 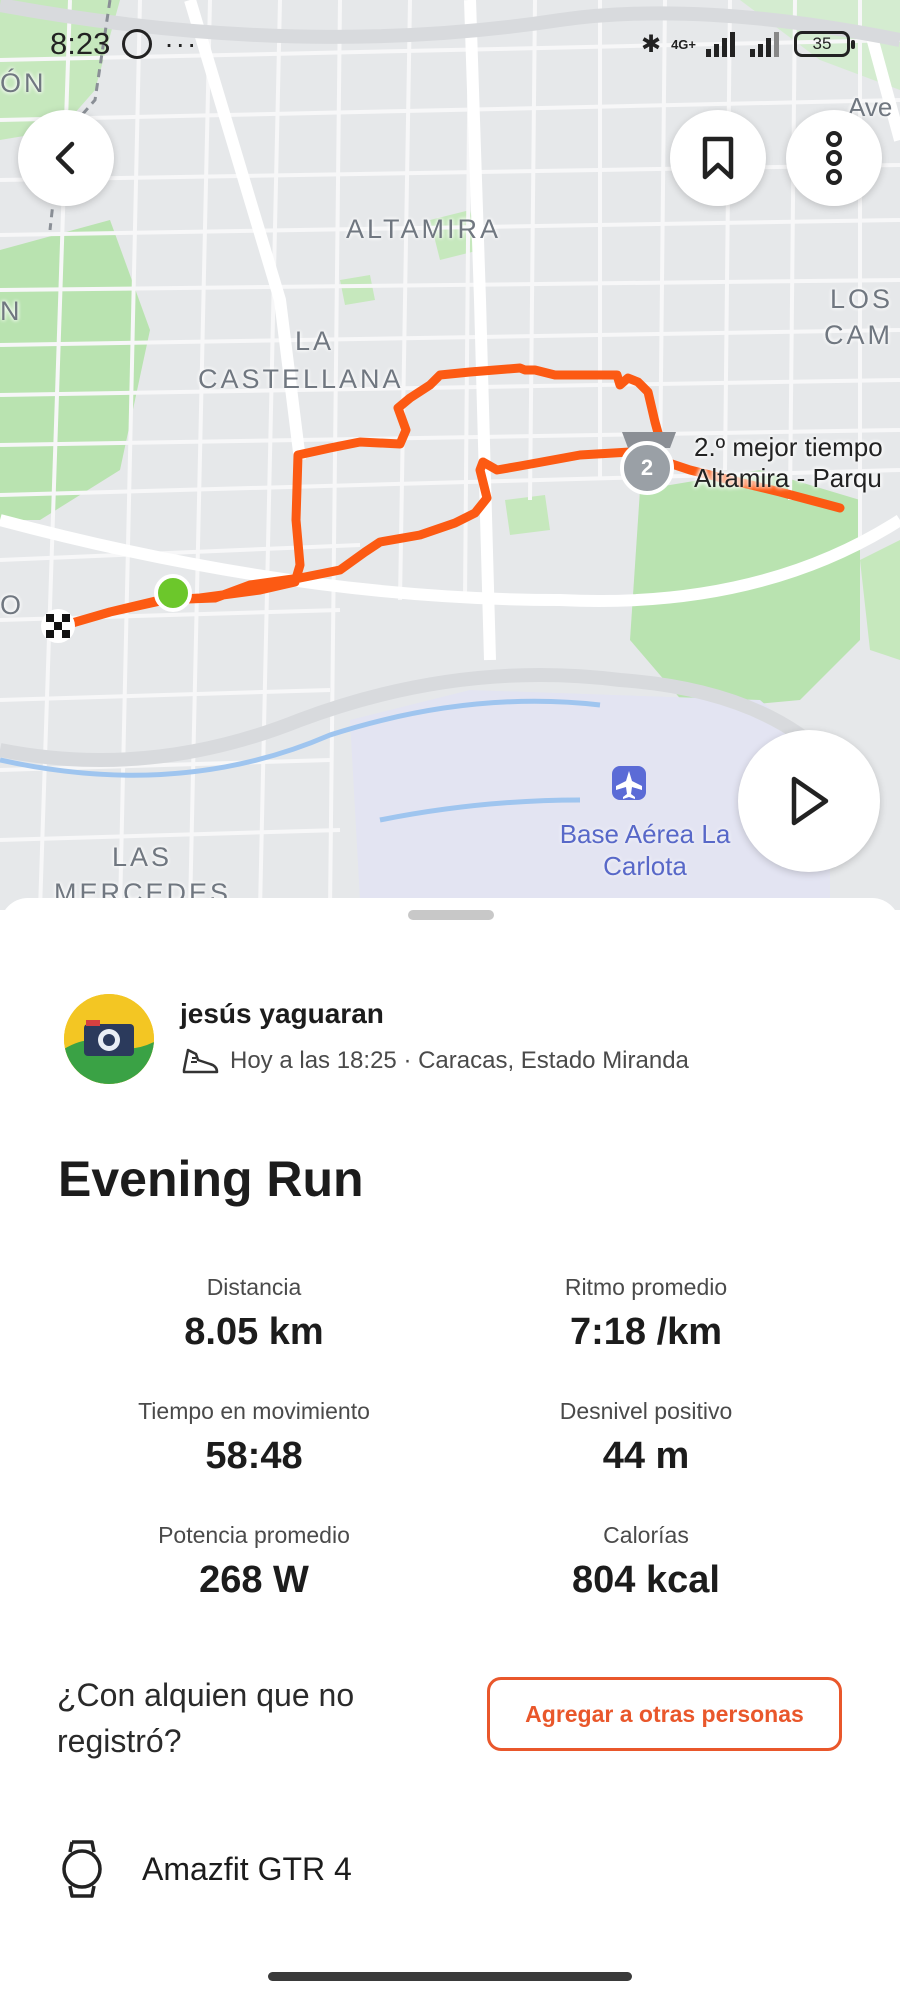 I want to click on segment-label: 2.º mejor tiempo Altamira - Parqu, so click(x=788, y=463).